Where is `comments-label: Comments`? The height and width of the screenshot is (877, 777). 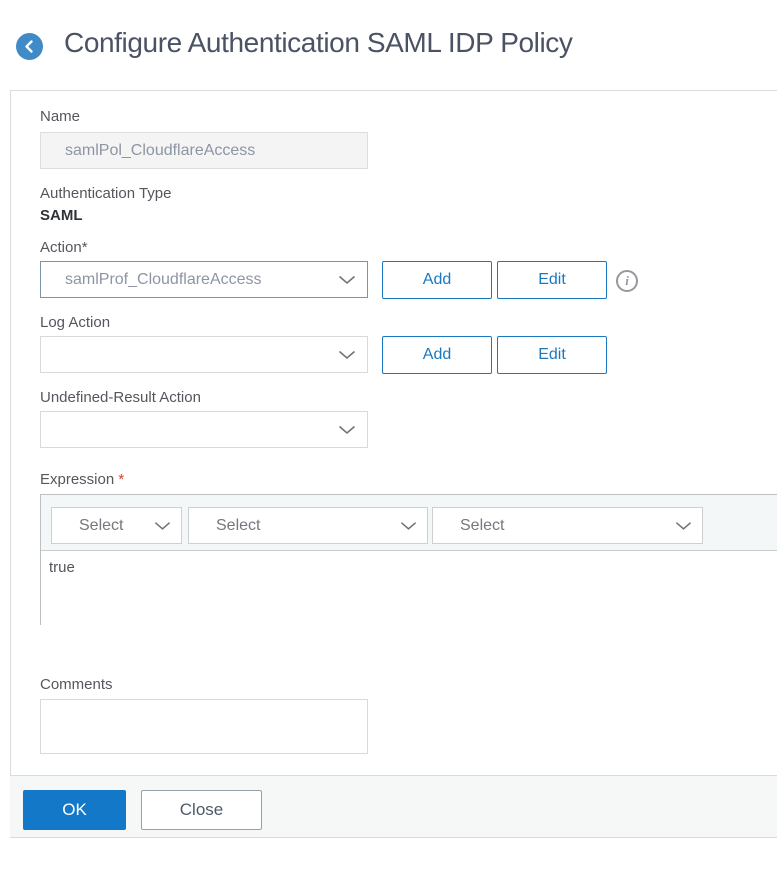
comments-label: Comments is located at coordinates (76, 684).